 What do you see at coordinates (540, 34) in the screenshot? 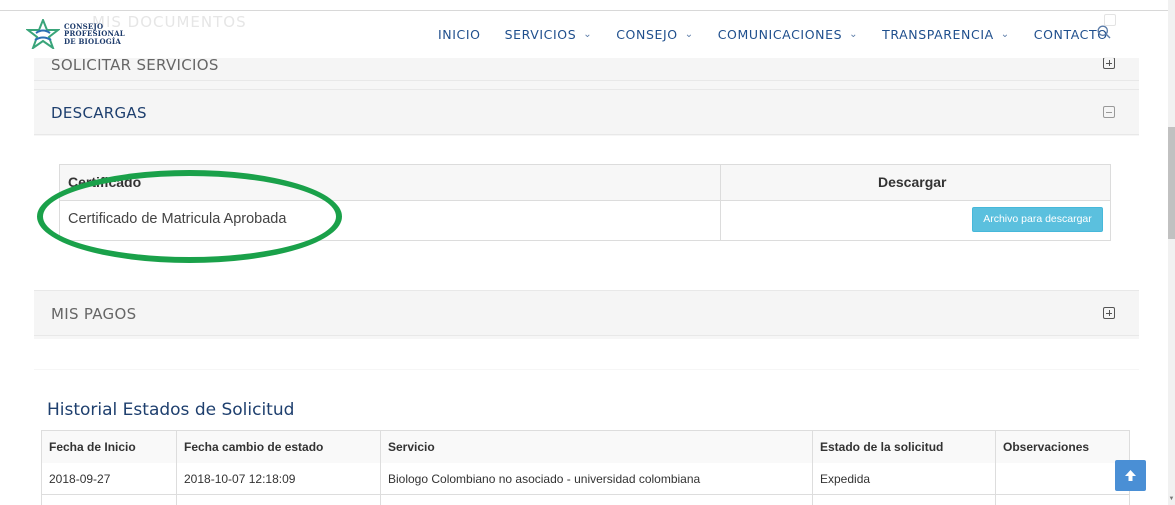
I see `nav-label: SERVICIOS` at bounding box center [540, 34].